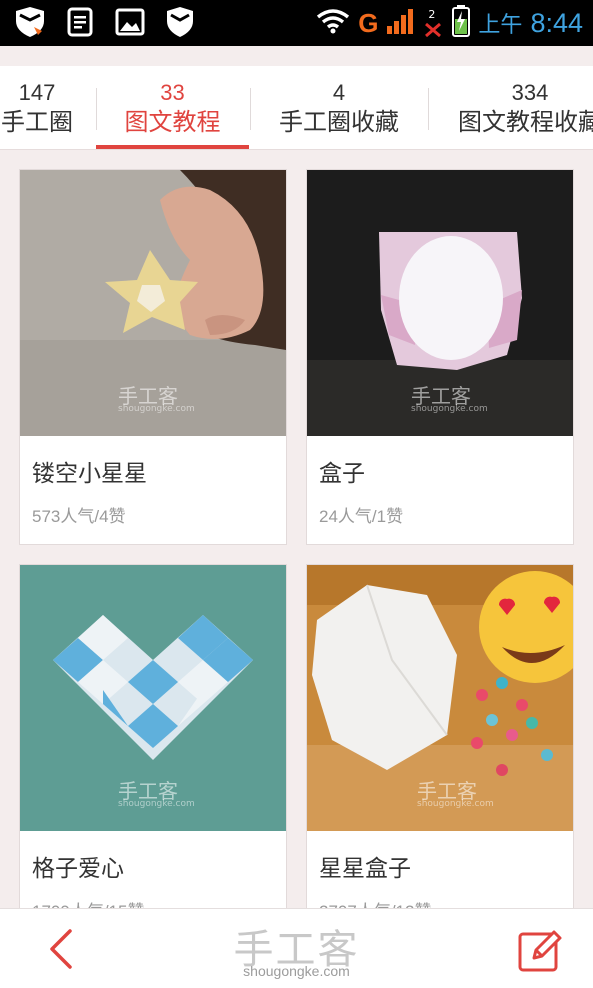 The width and height of the screenshot is (593, 988). Describe the element at coordinates (37, 92) in the screenshot. I see `tab-count: 147` at that location.